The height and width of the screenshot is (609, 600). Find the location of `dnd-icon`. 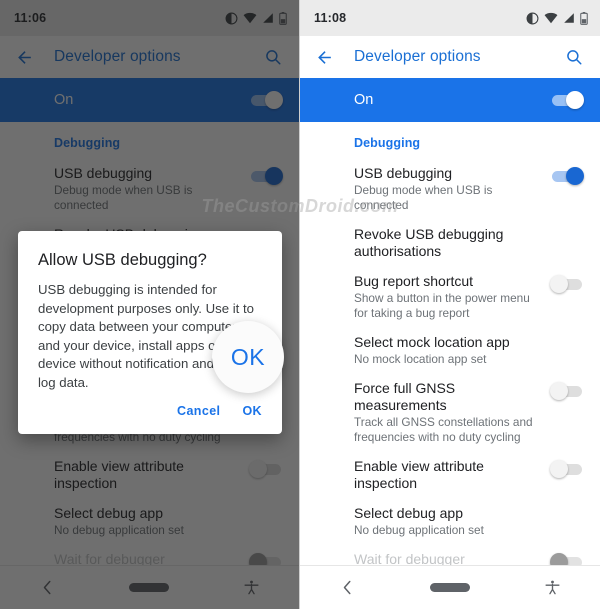

dnd-icon is located at coordinates (532, 18).